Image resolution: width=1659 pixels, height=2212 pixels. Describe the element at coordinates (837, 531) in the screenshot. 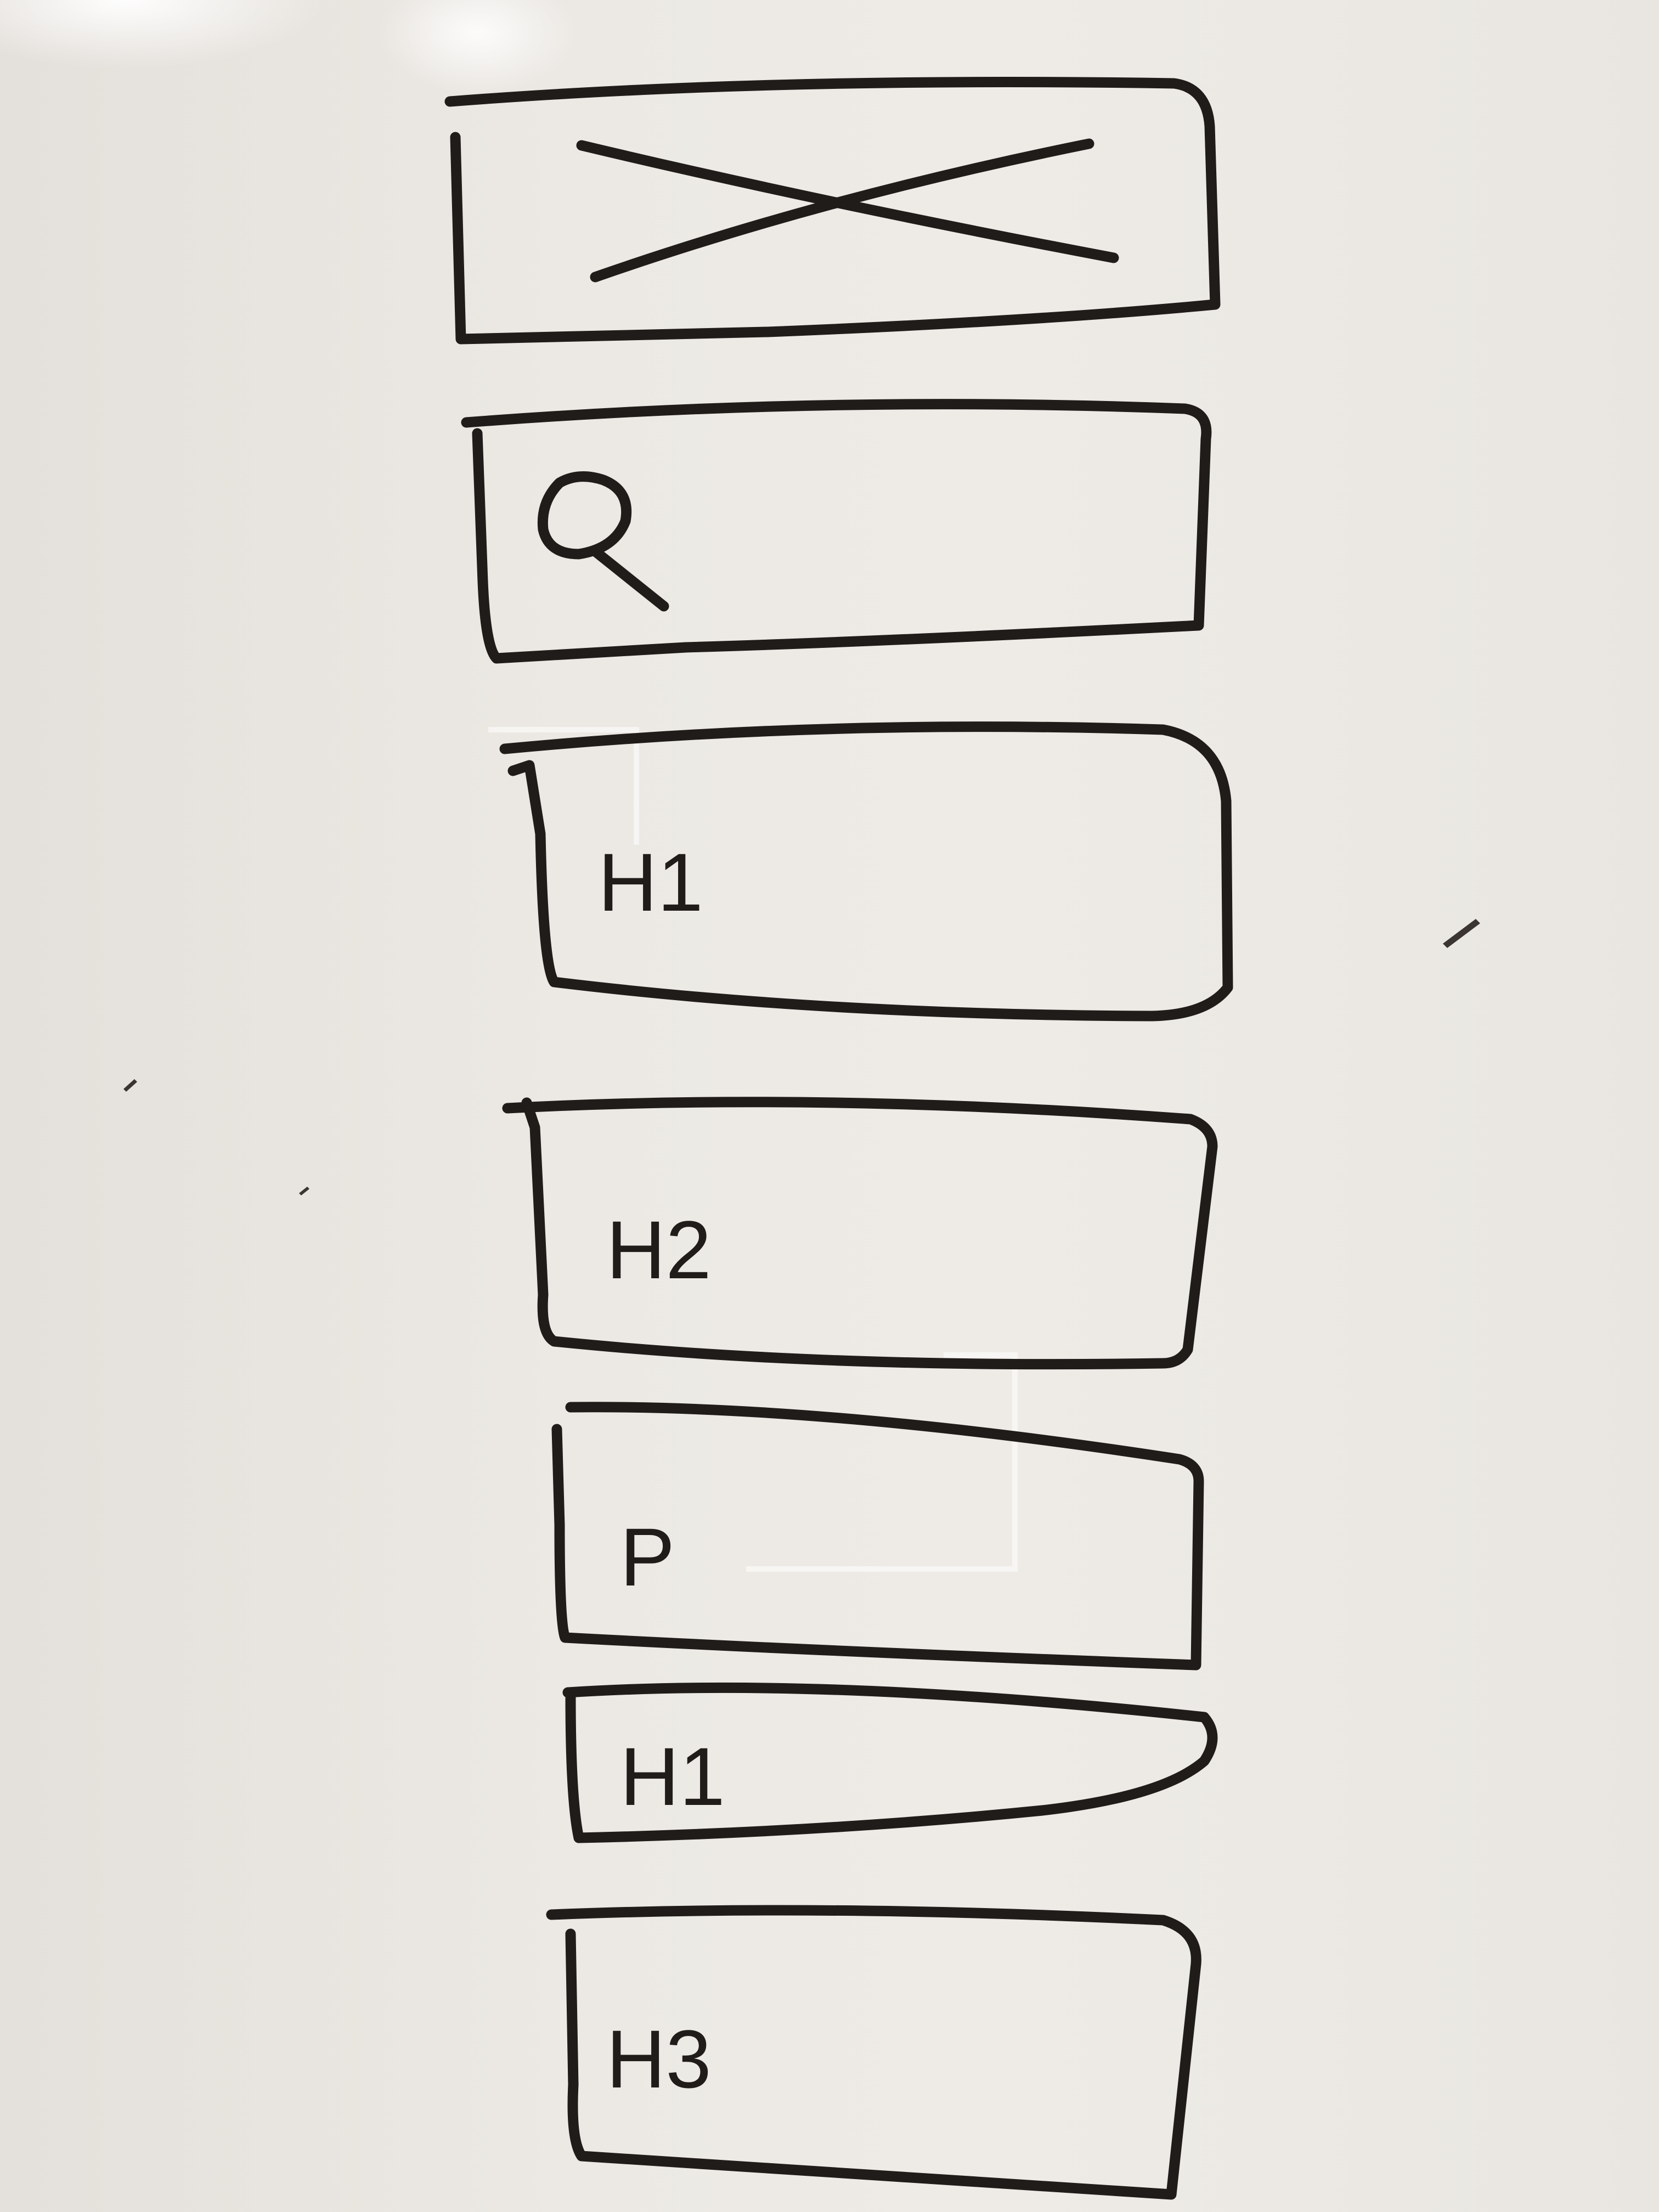

I see `search-bar-block` at that location.